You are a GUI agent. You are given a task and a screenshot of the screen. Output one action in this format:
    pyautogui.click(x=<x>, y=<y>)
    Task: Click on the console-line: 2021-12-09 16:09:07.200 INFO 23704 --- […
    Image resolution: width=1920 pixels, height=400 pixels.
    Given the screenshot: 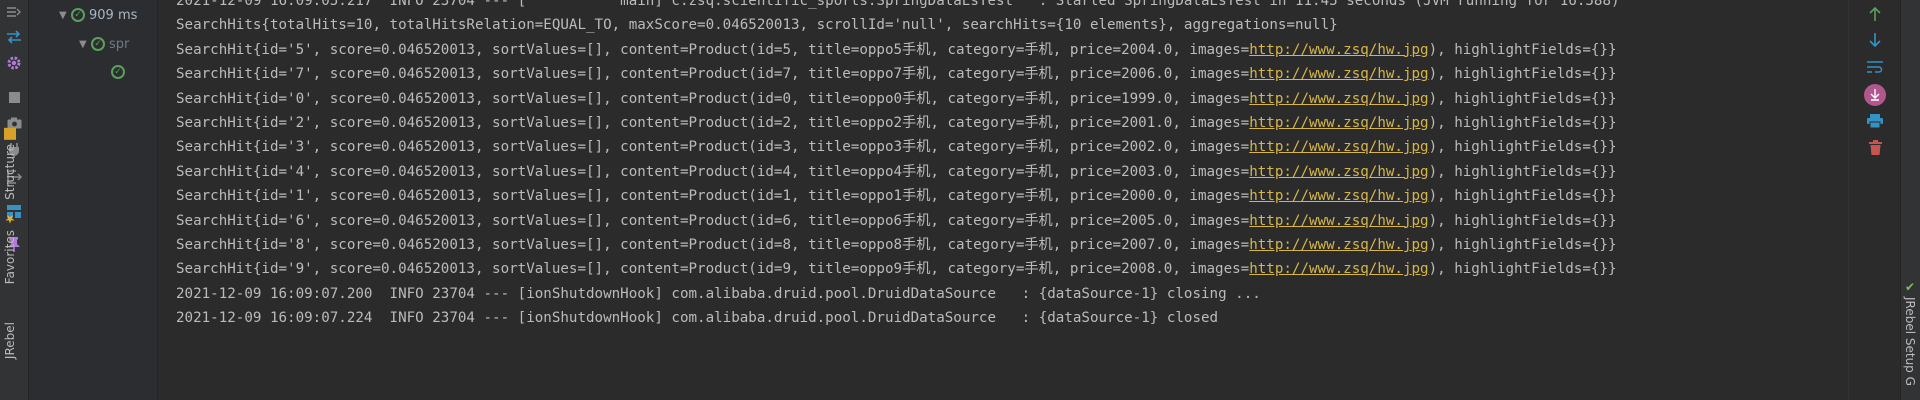 What is the action you would take?
    pyautogui.click(x=718, y=293)
    